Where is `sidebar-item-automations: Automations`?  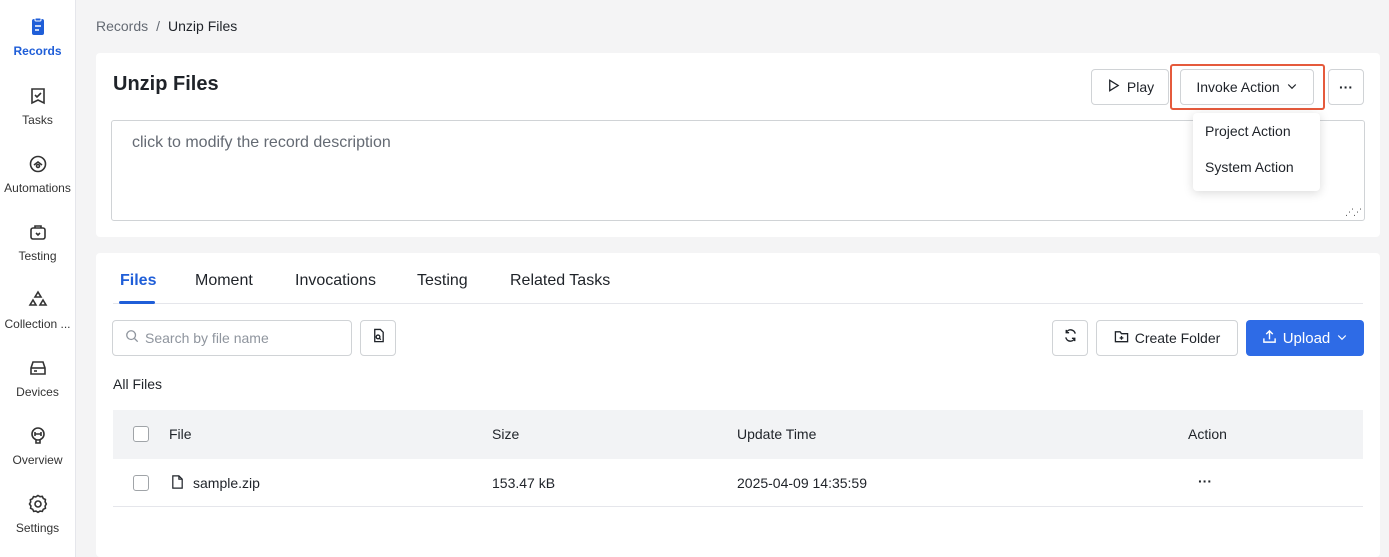 sidebar-item-automations: Automations is located at coordinates (37, 183).